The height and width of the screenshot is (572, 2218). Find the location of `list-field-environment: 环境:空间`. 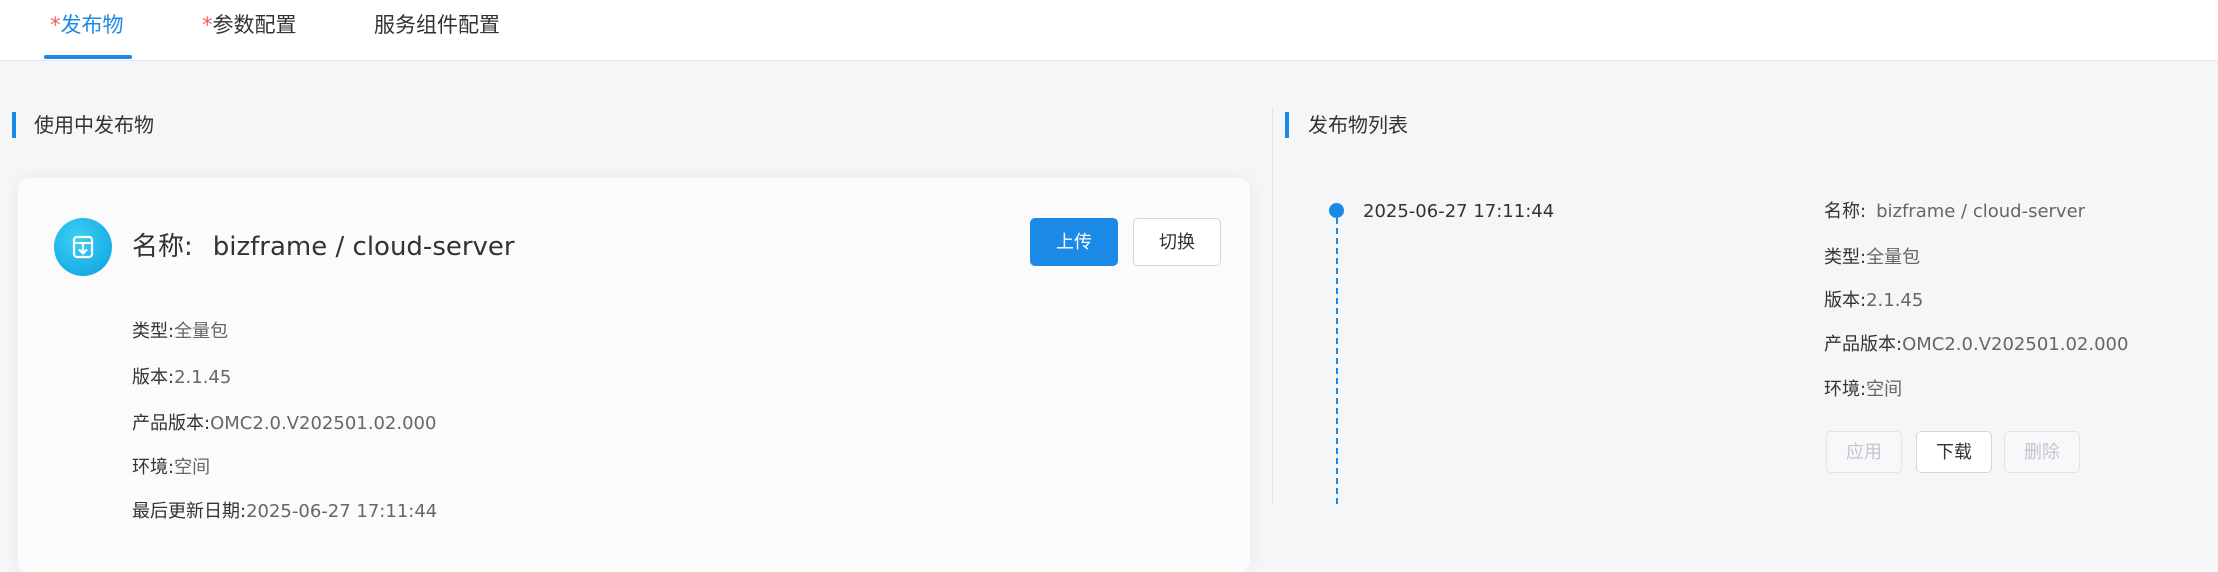

list-field-environment: 环境:空间 is located at coordinates (1863, 390).